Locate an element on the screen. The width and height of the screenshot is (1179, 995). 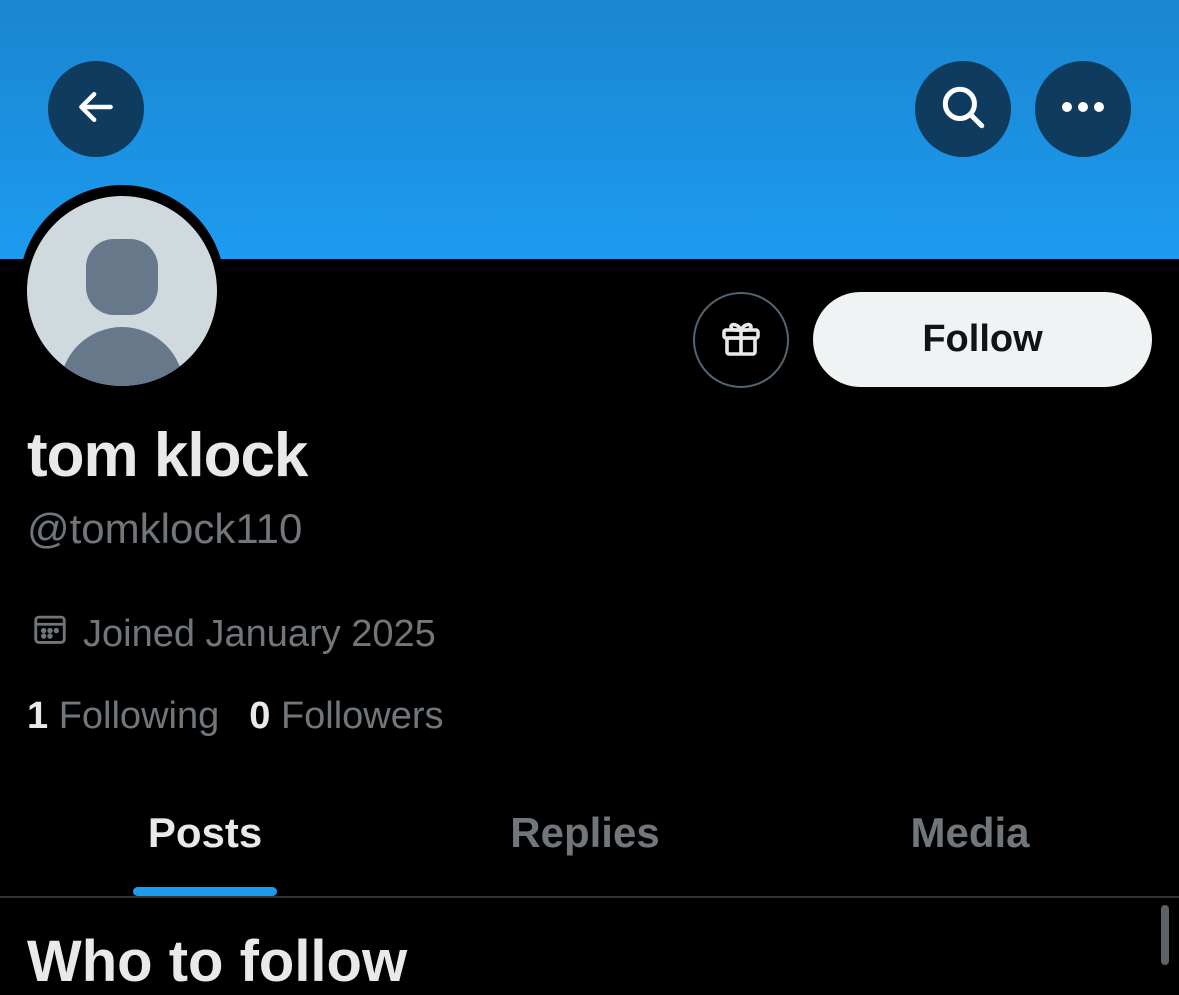
ellipsis-icon is located at coordinates (1083, 109).